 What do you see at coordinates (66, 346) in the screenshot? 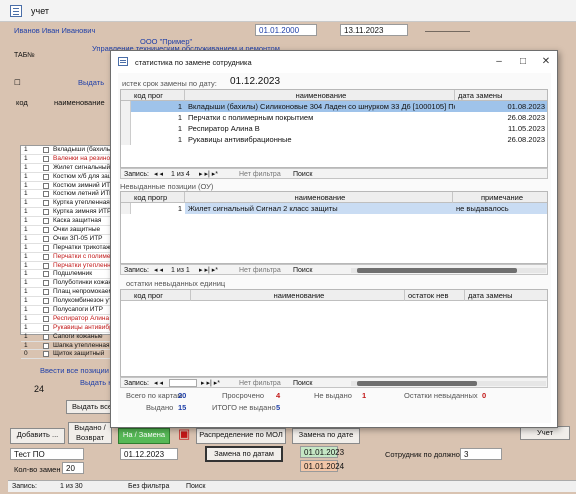
I see `list-item: 1 Шапка утепленная` at bounding box center [66, 346].